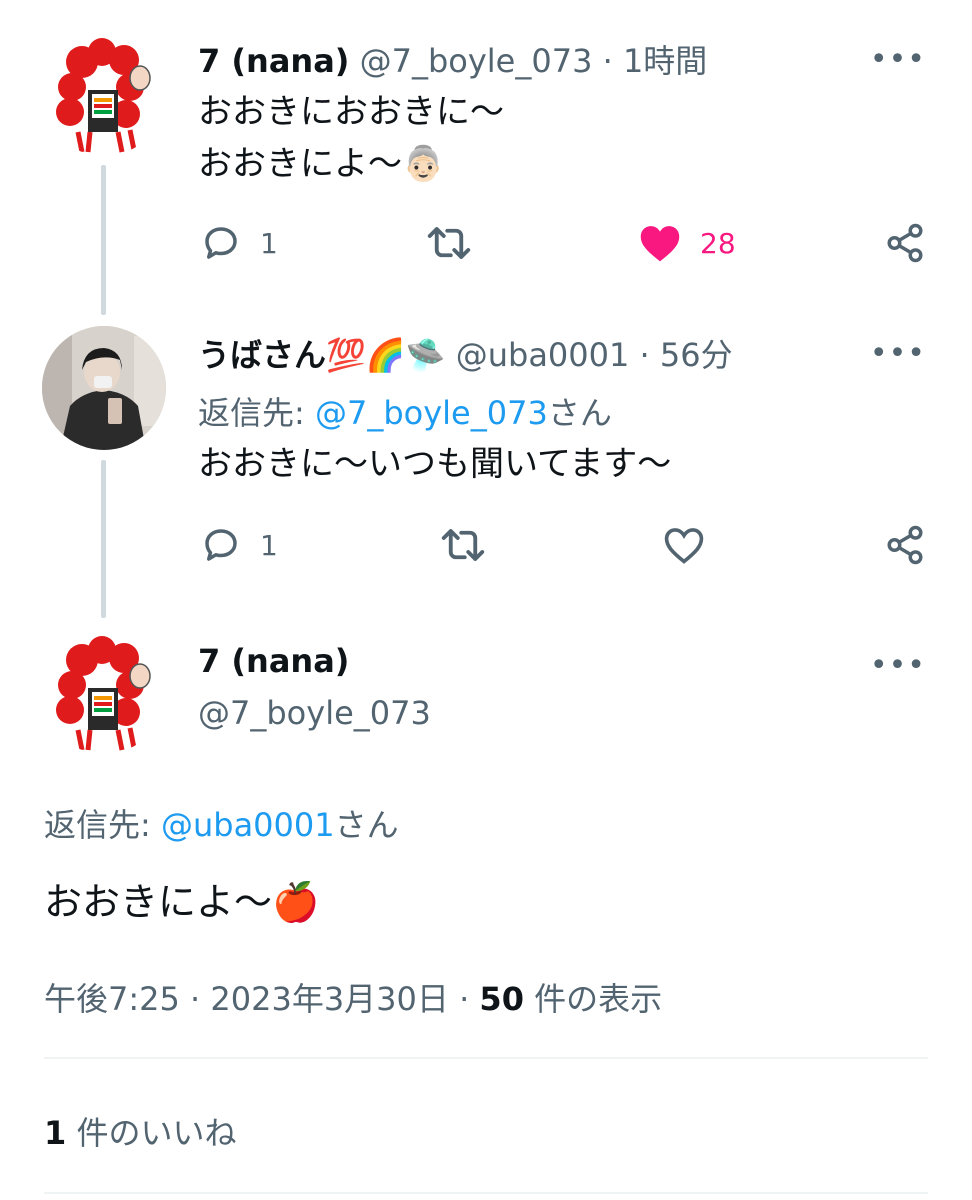 The height and width of the screenshot is (1200, 972). What do you see at coordinates (665, 61) in the screenshot?
I see `timestamp: 1時間` at bounding box center [665, 61].